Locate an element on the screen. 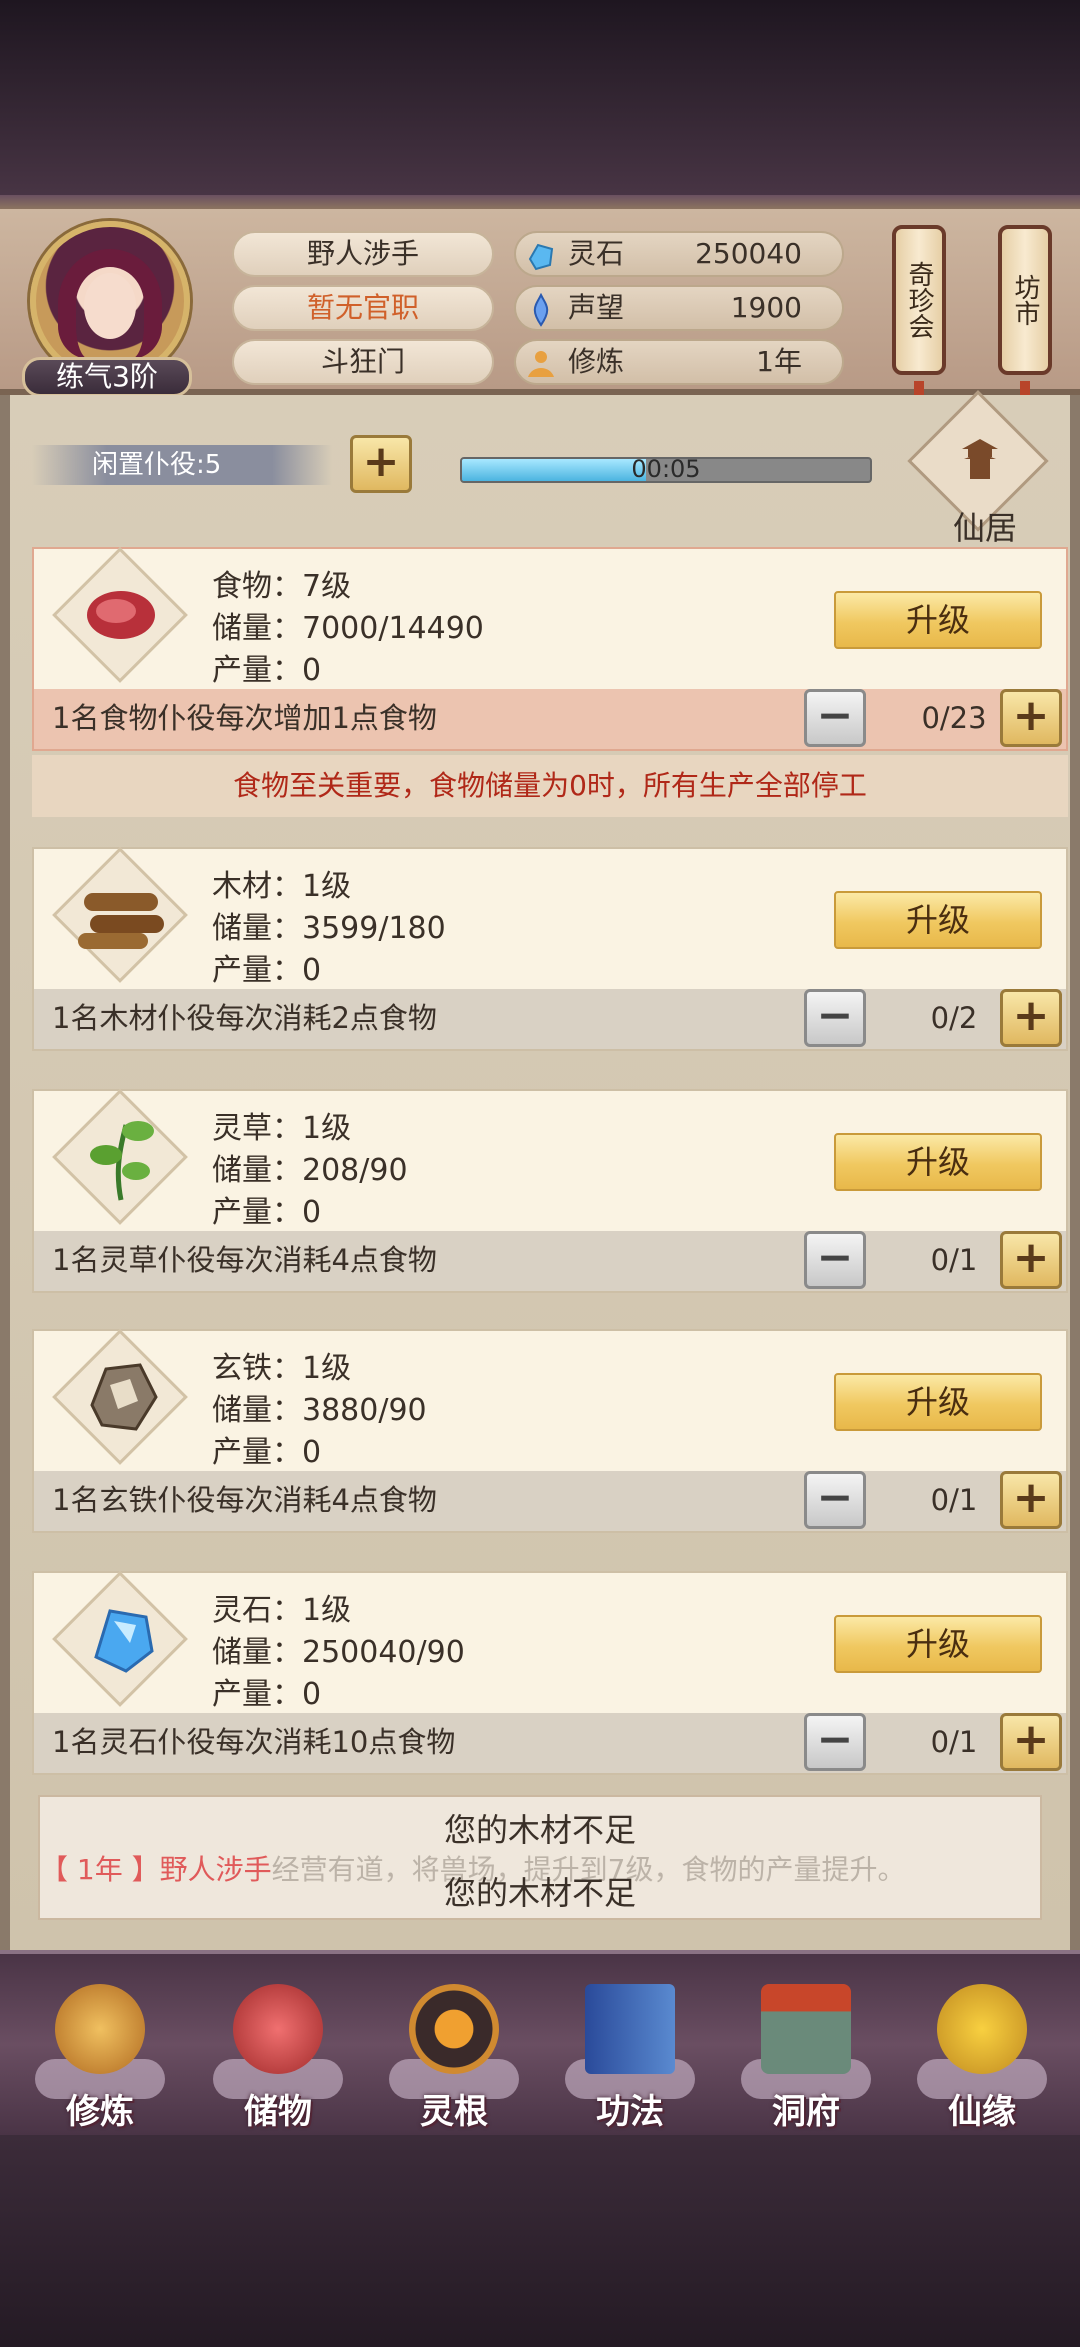  nav-immortal-fate: 仙缘 is located at coordinates (982, 2054).